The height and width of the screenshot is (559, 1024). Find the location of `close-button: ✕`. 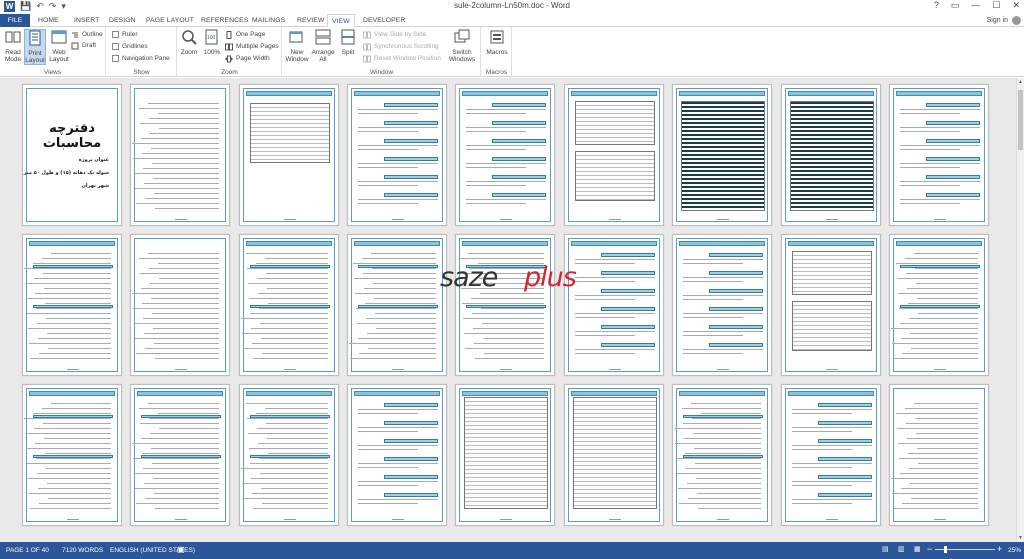

close-button: ✕ is located at coordinates (1016, 5).